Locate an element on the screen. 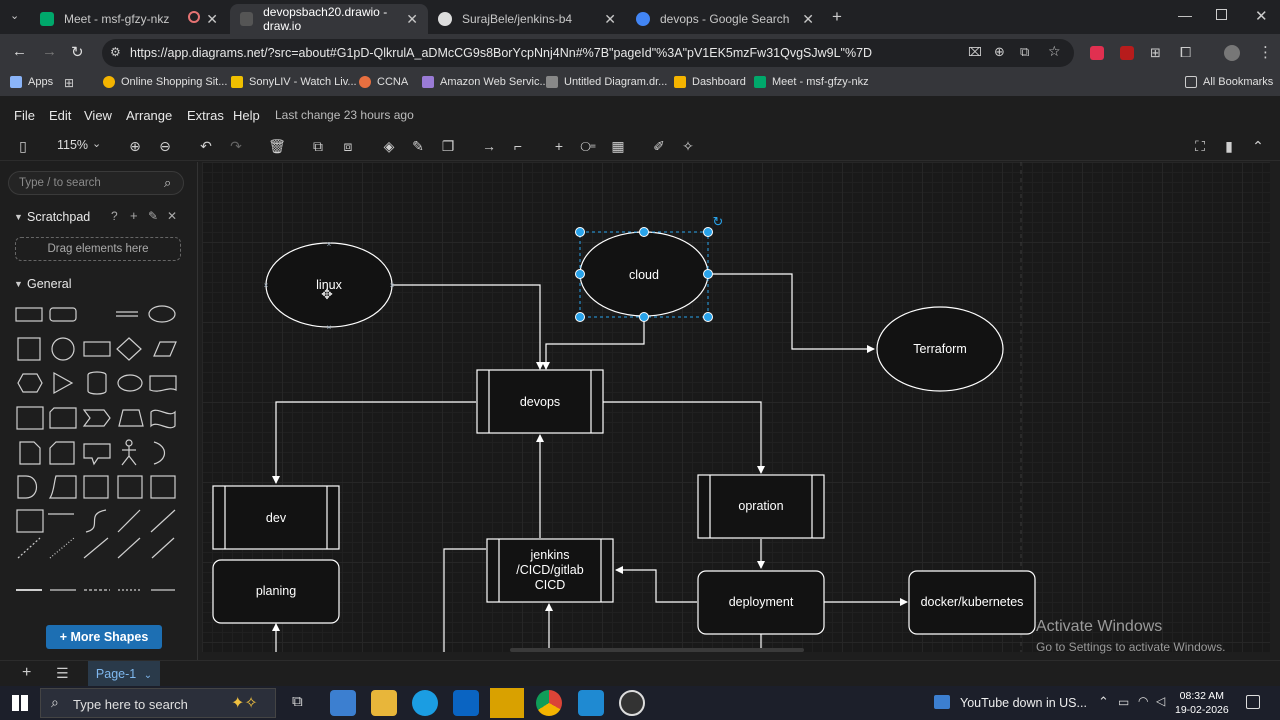 This screenshot has height=720, width=1280. tape-shape is located at coordinates (163, 419).